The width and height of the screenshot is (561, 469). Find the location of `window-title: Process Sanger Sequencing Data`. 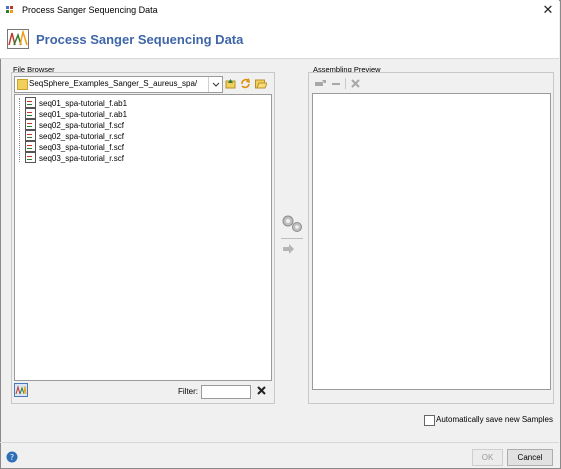

window-title: Process Sanger Sequencing Data is located at coordinates (90, 10).